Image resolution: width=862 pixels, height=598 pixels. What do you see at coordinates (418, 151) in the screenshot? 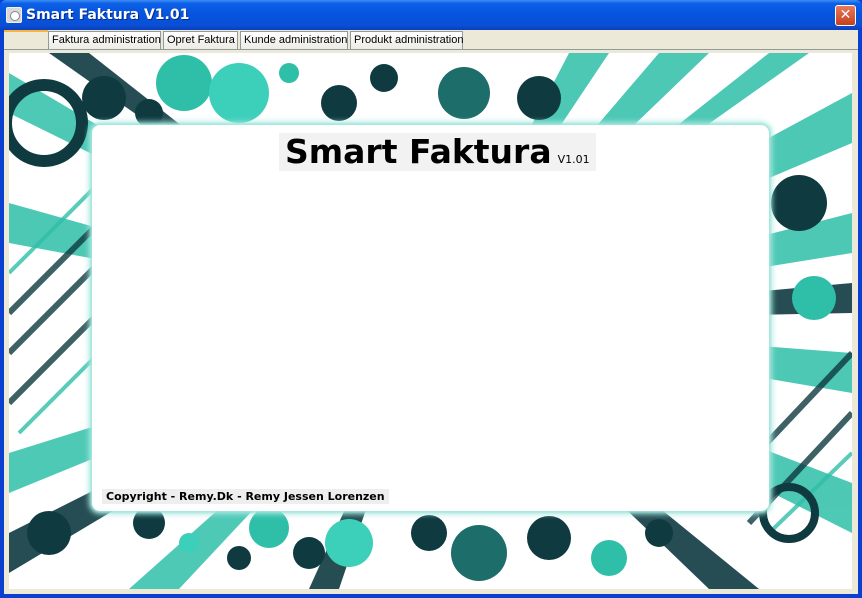
I see `app-title: Smart Faktura` at bounding box center [418, 151].